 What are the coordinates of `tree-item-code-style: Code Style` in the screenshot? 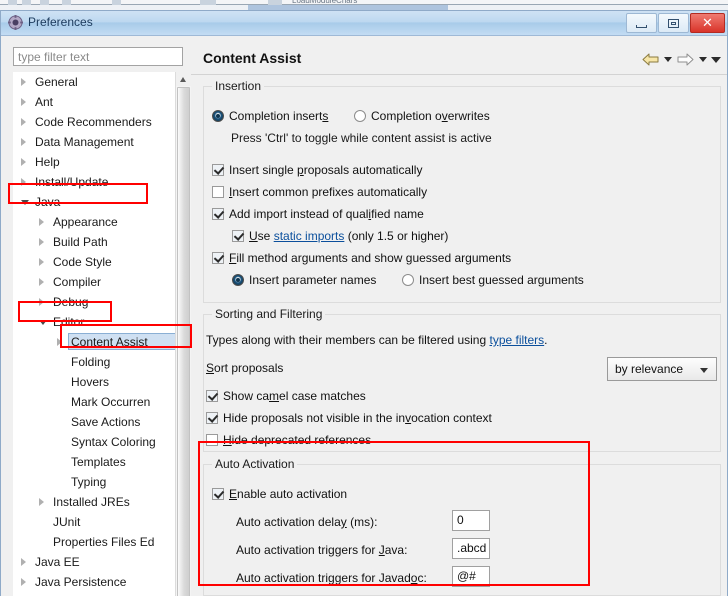 It's located at (94, 262).